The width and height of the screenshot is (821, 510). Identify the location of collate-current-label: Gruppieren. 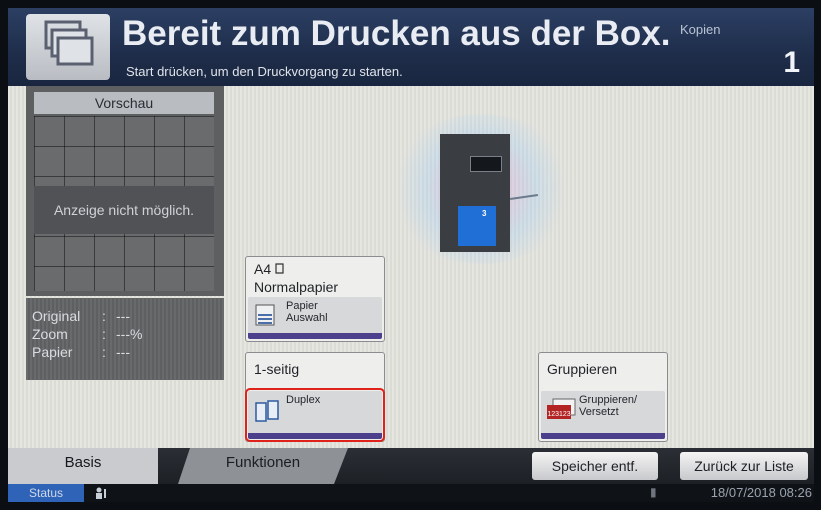
(582, 369).